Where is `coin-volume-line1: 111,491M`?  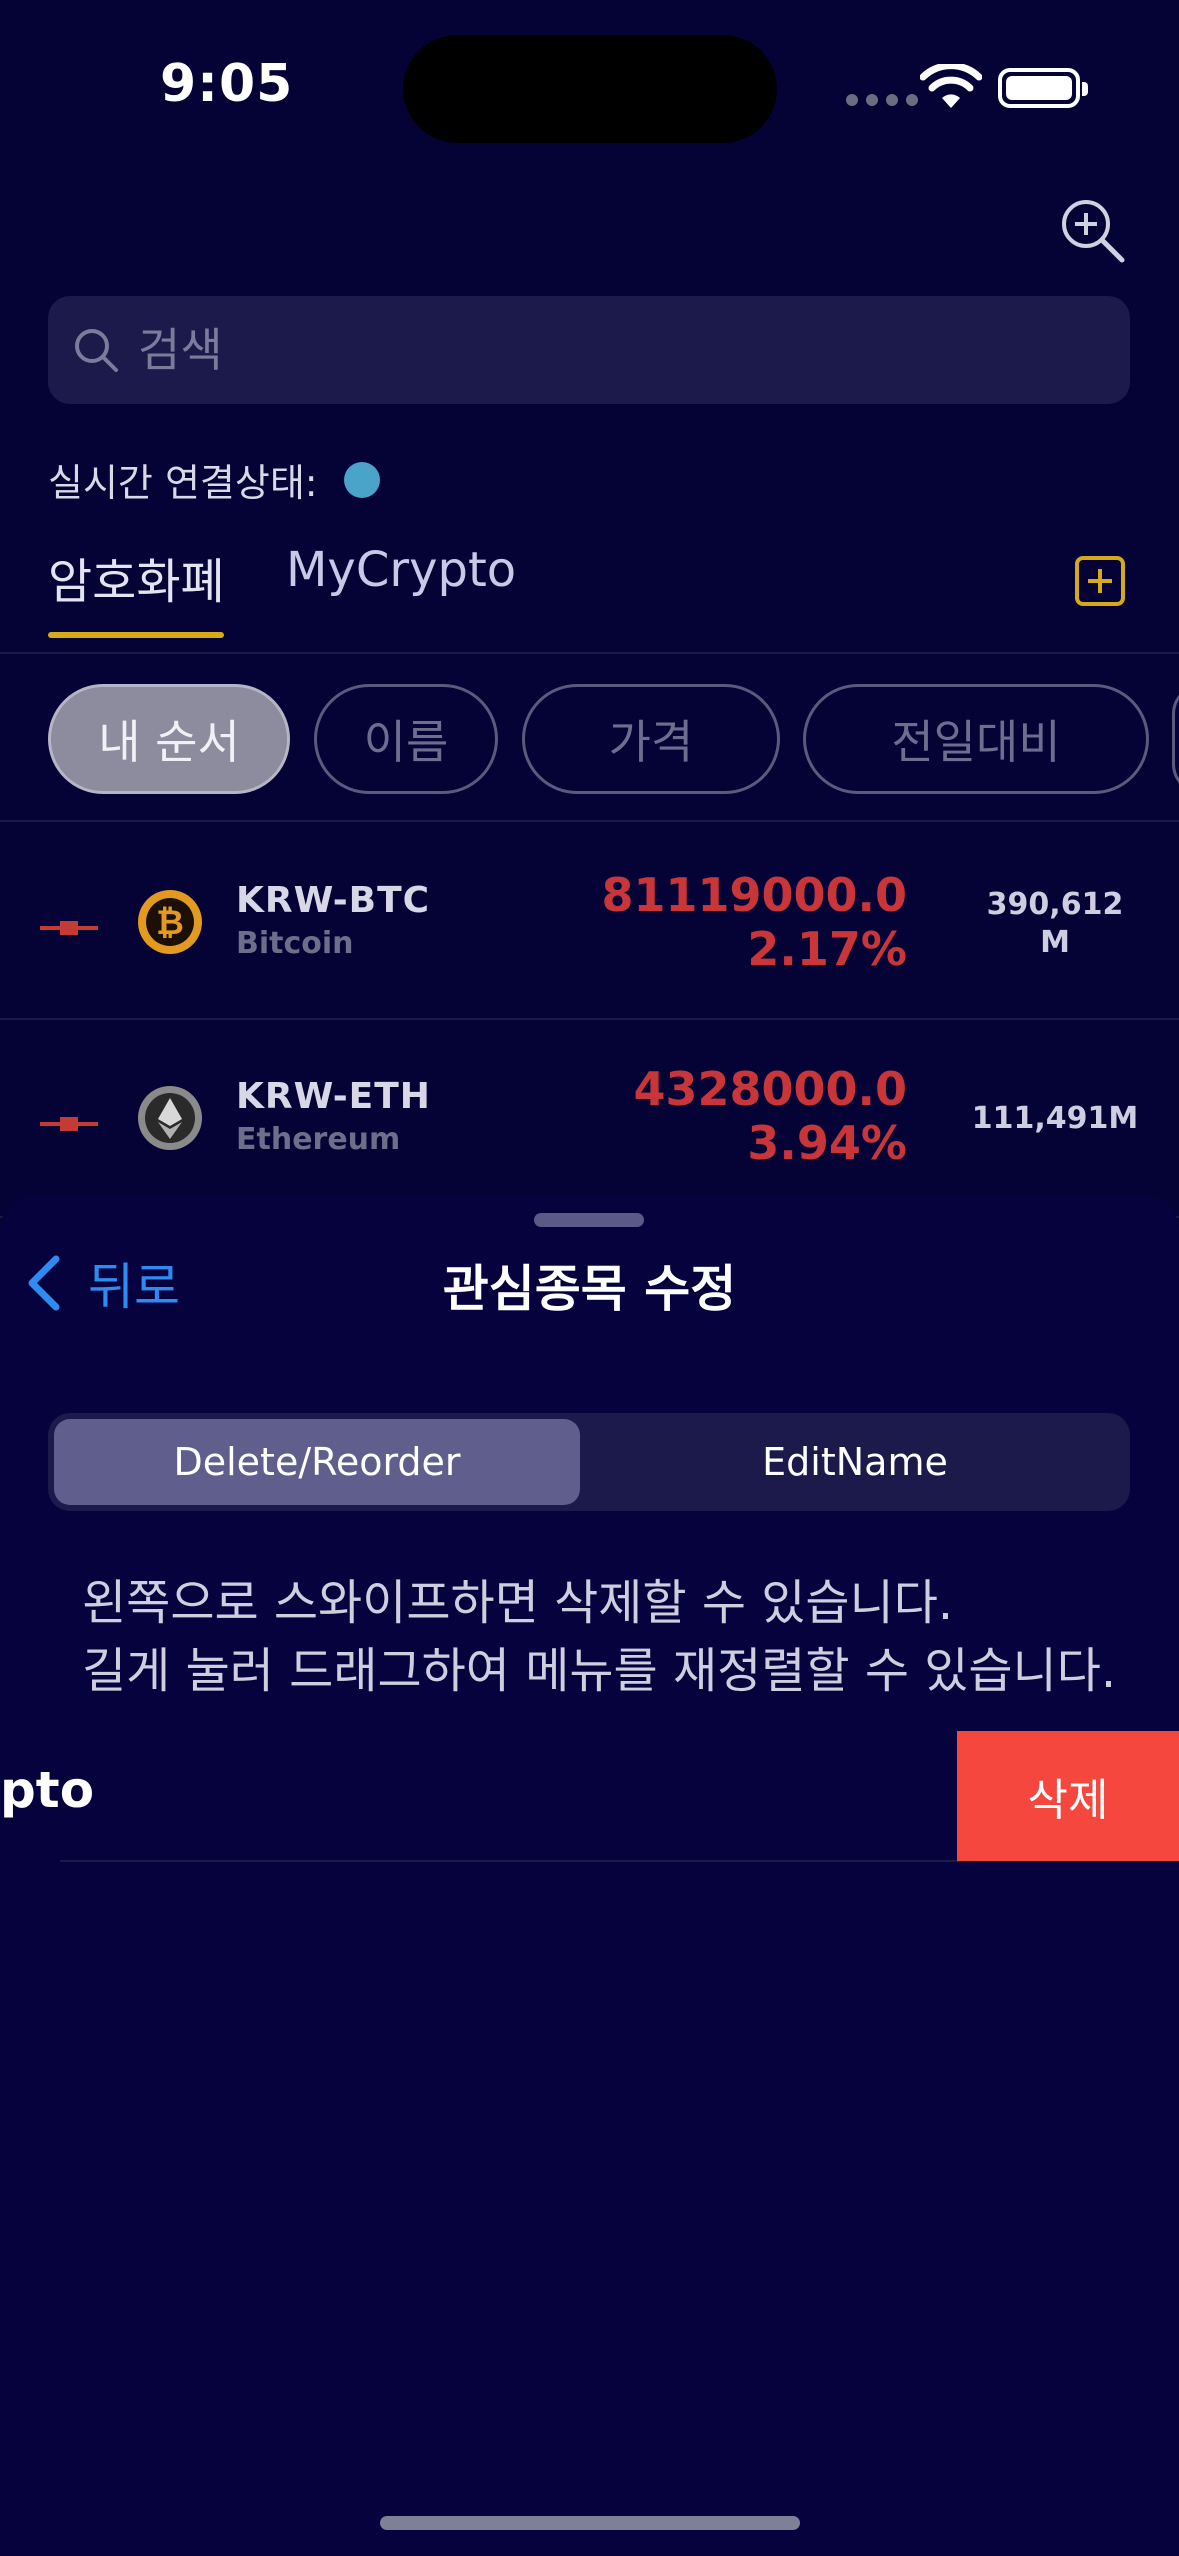 coin-volume-line1: 111,491M is located at coordinates (1055, 1118).